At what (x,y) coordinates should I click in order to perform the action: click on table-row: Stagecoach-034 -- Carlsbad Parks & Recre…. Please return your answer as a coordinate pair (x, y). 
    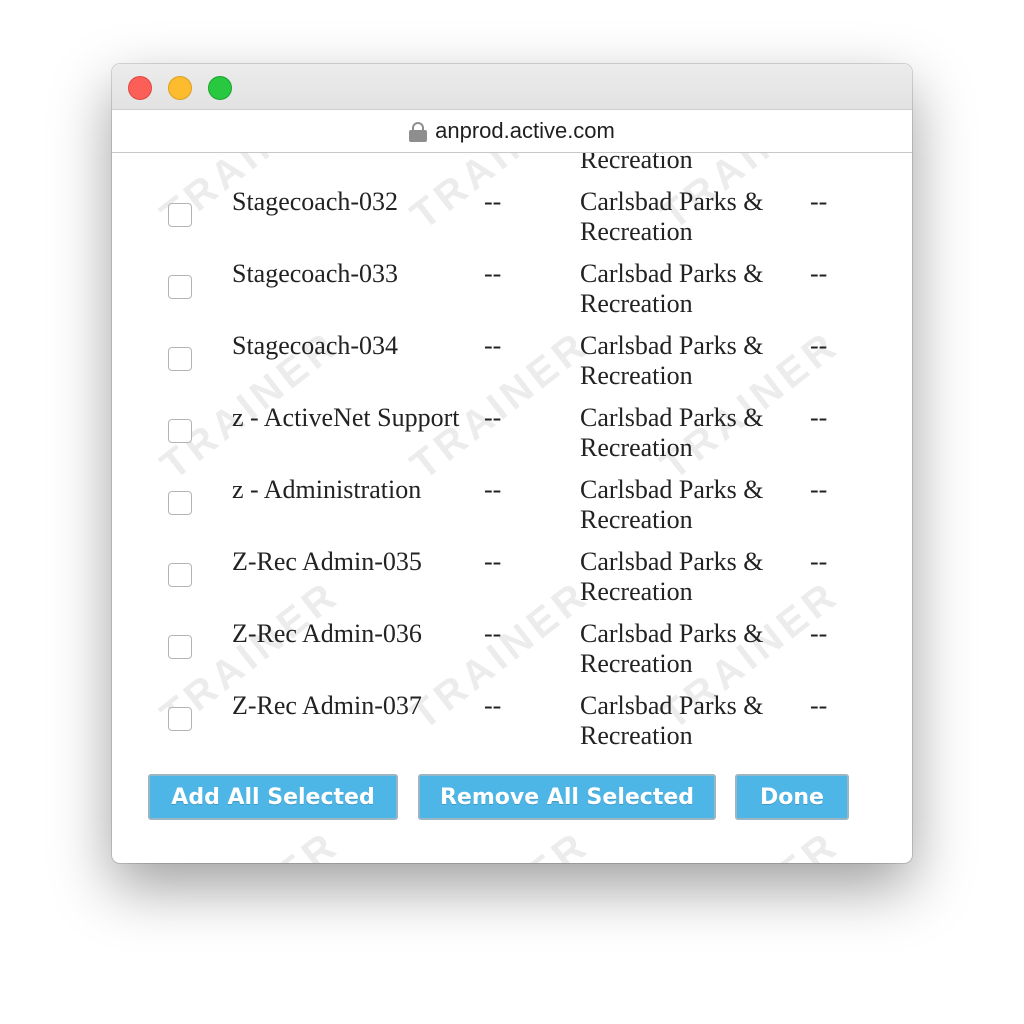
    Looking at the image, I should click on (512, 357).